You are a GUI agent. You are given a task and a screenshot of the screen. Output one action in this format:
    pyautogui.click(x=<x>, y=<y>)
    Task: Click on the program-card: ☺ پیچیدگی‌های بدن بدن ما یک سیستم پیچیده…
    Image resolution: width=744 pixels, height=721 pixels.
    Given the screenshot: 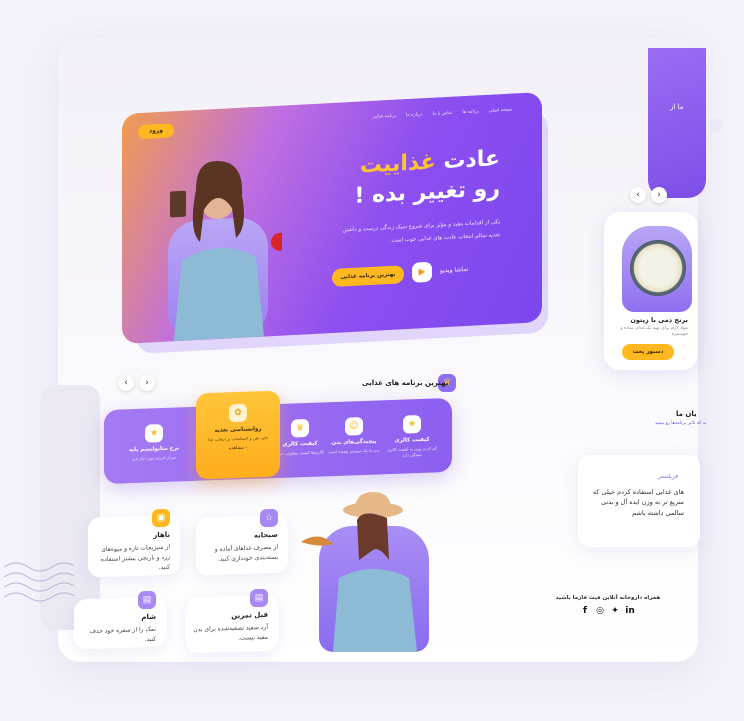 What is the action you would take?
    pyautogui.click(x=354, y=435)
    